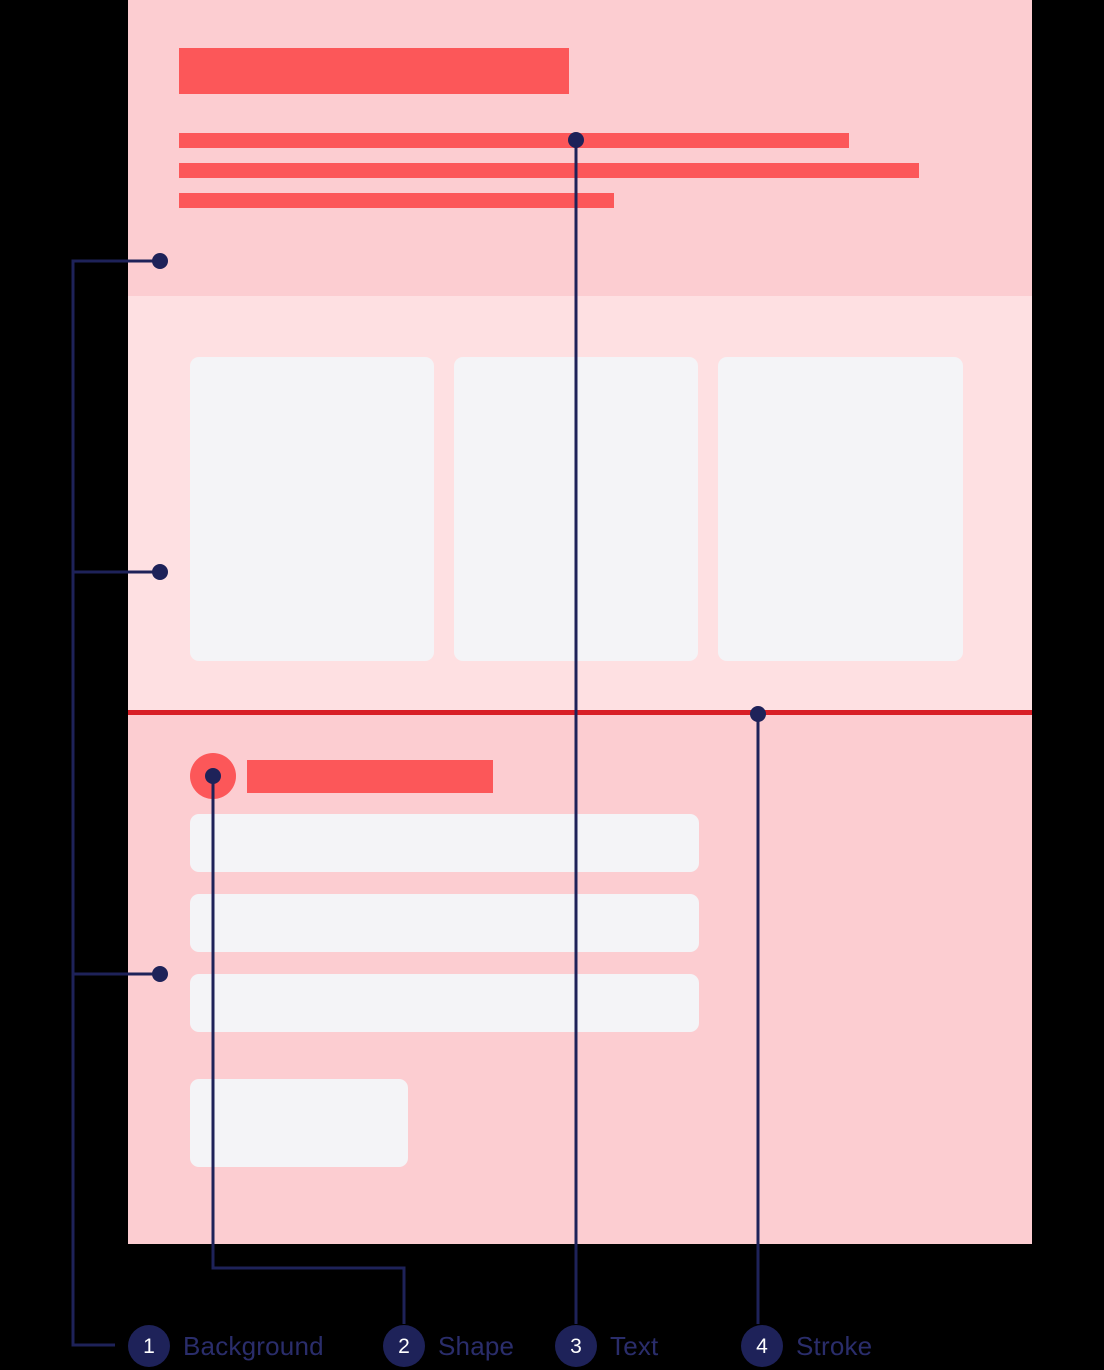  Describe the element at coordinates (404, 1346) in the screenshot. I see `legend-badge-2: 2` at that location.